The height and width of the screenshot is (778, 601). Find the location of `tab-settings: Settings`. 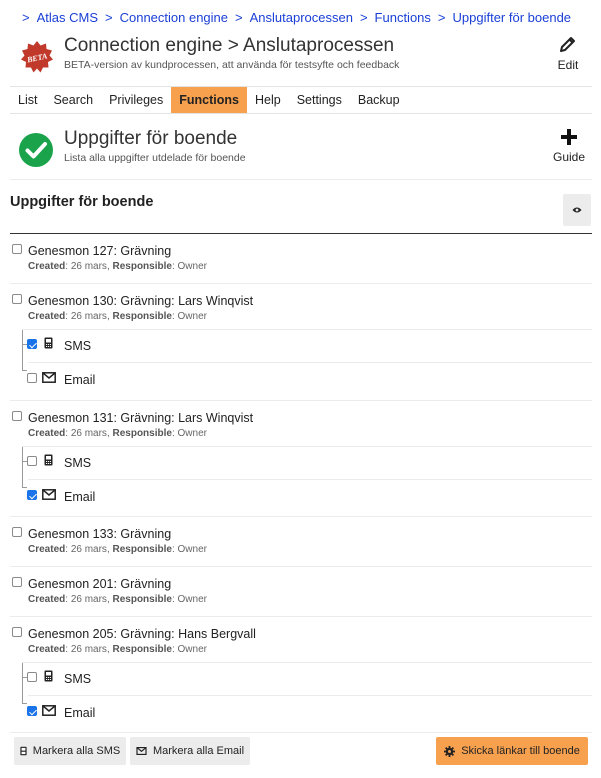

tab-settings: Settings is located at coordinates (319, 100).